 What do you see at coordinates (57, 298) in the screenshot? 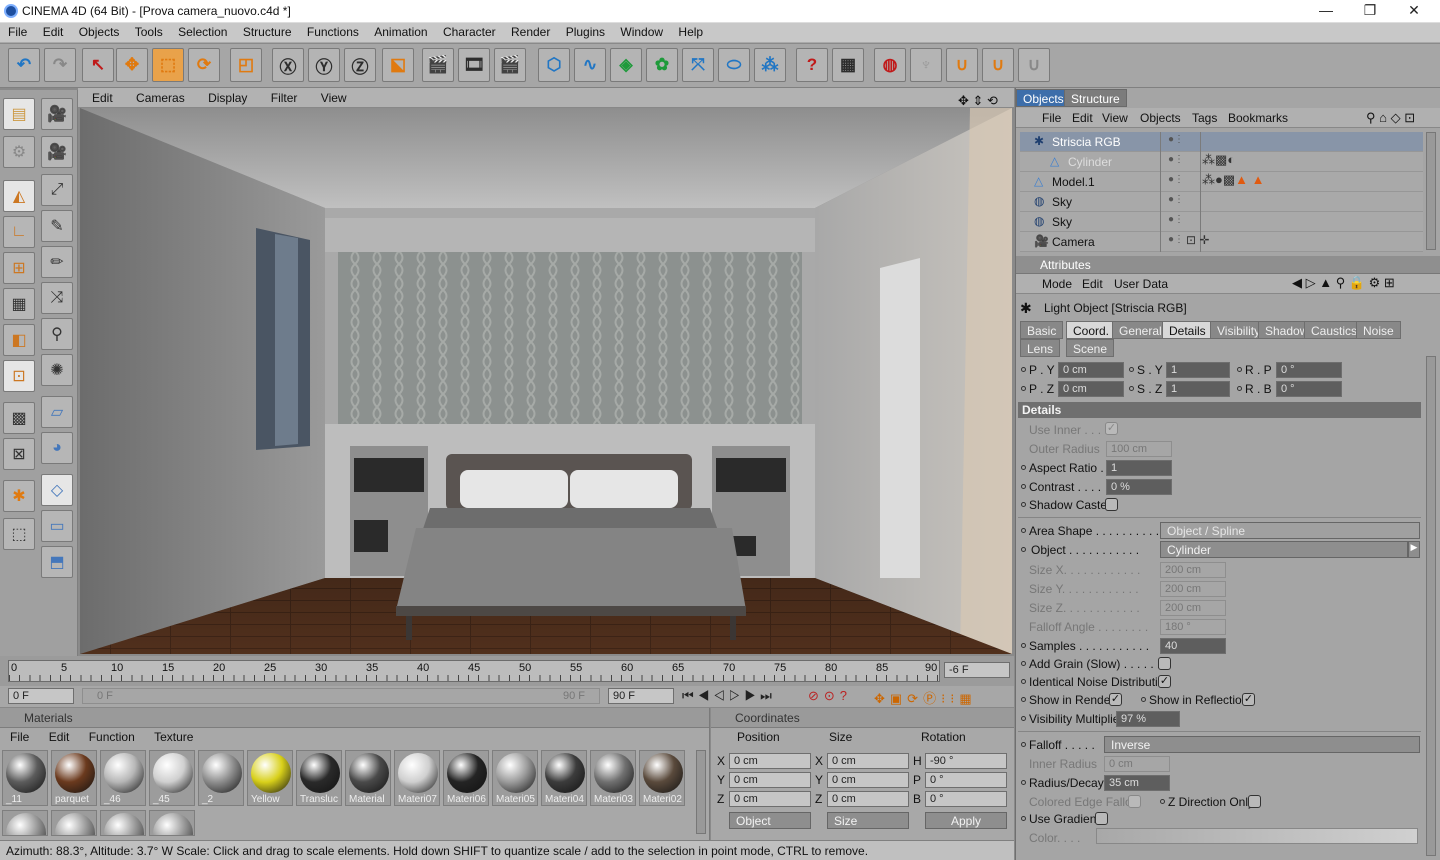
I see `move-points-icon: ⤨` at bounding box center [57, 298].